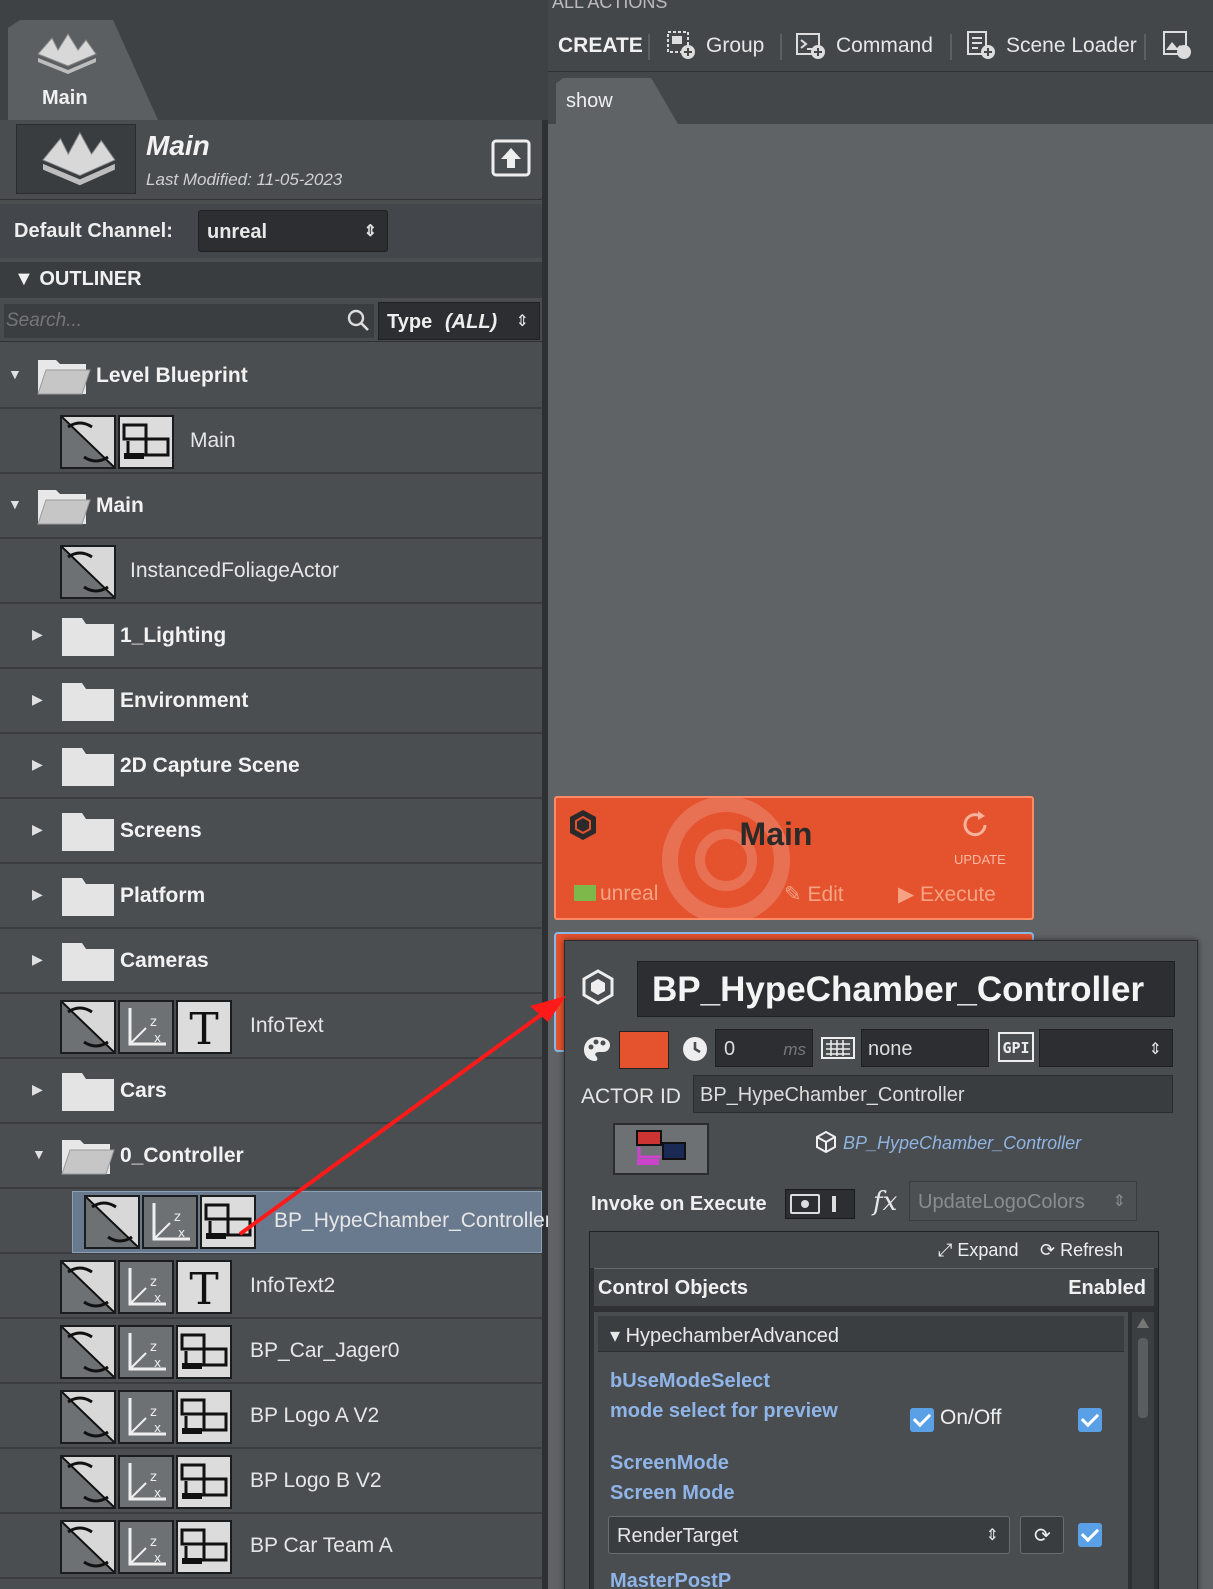  What do you see at coordinates (234, 570) in the screenshot?
I see `tree-item-label: InstancedFoliageActor` at bounding box center [234, 570].